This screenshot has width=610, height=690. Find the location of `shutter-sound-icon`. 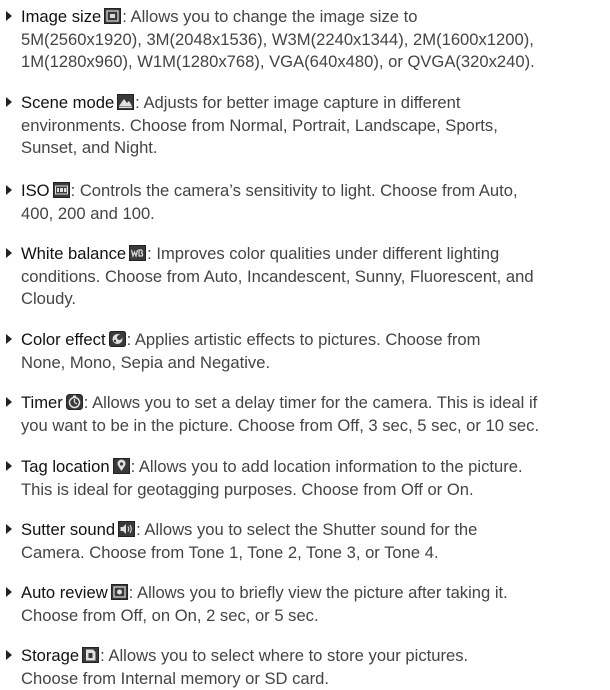

shutter-sound-icon is located at coordinates (127, 529).